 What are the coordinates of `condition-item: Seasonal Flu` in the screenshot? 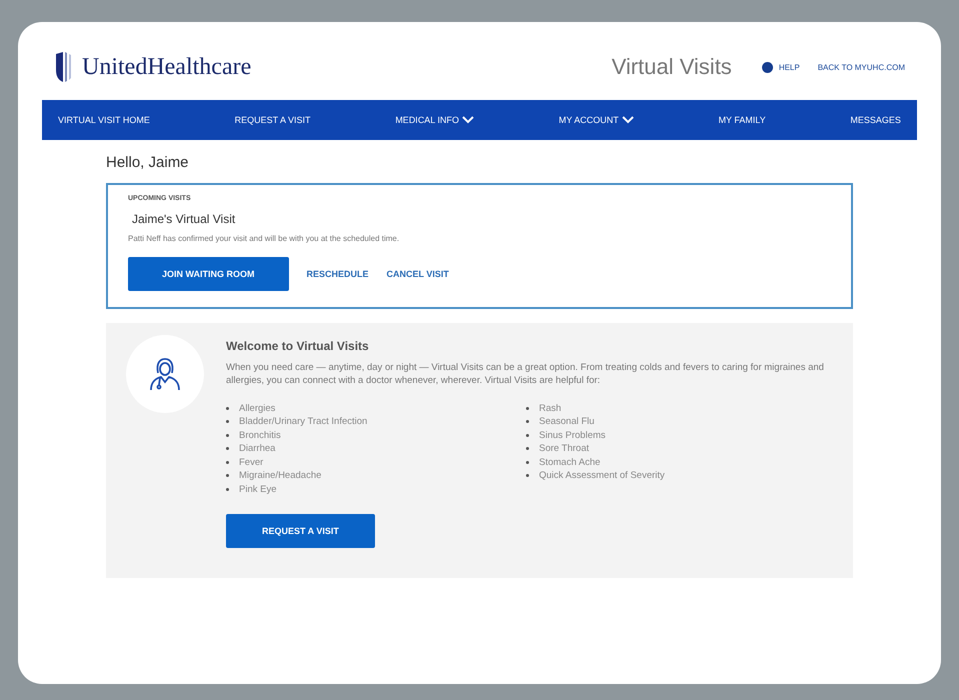 It's located at (566, 422).